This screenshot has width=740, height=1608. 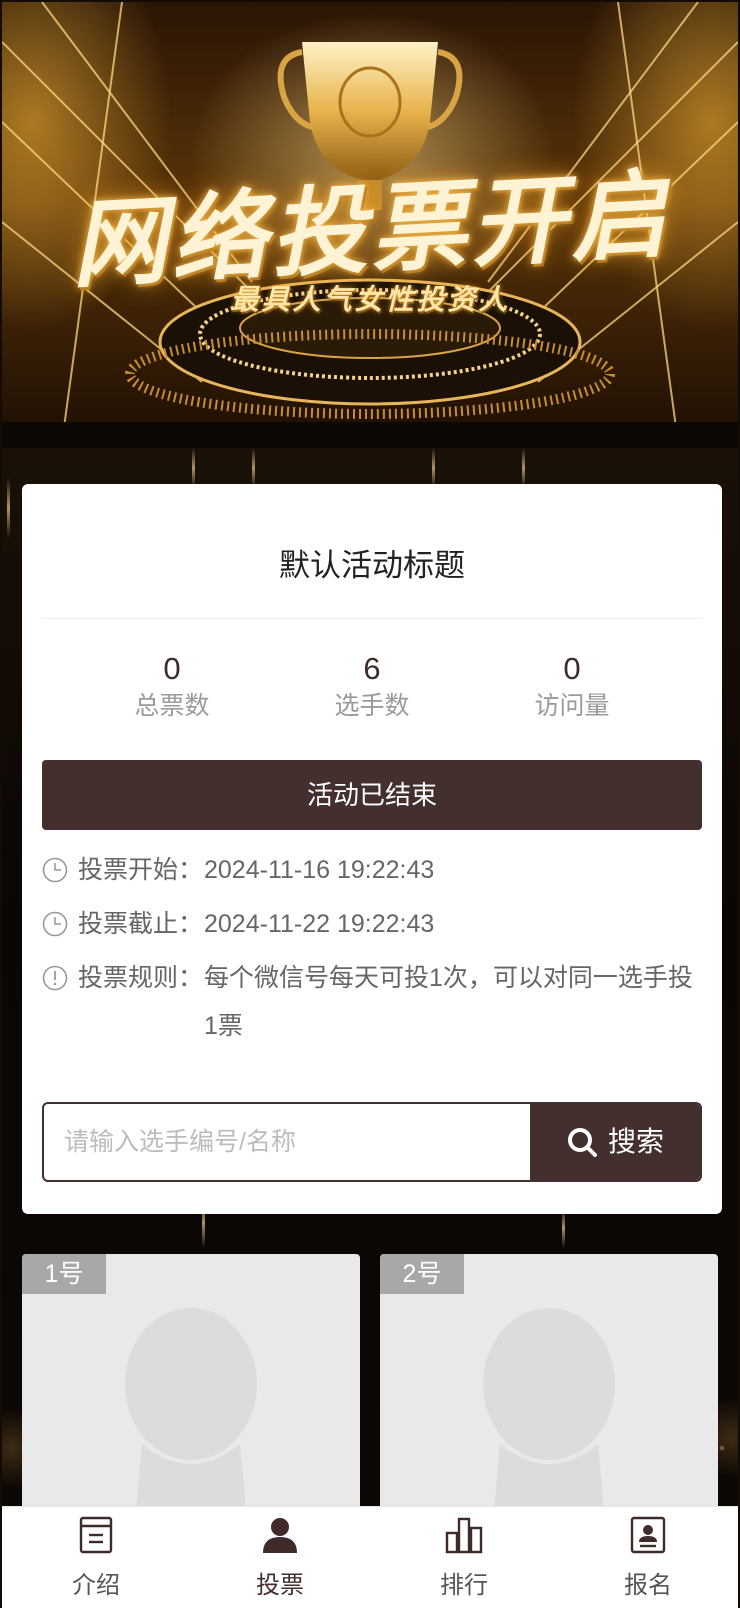 I want to click on vote-rule-row: 投票规则： 每个微信号每天可投1次，可以对同一选手投1票, so click(x=372, y=1002).